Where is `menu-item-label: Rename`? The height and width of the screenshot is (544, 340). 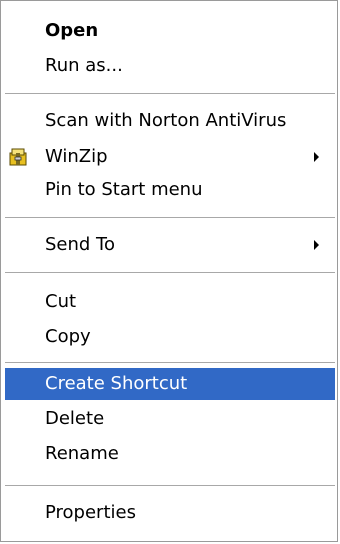 menu-item-label: Rename is located at coordinates (82, 453).